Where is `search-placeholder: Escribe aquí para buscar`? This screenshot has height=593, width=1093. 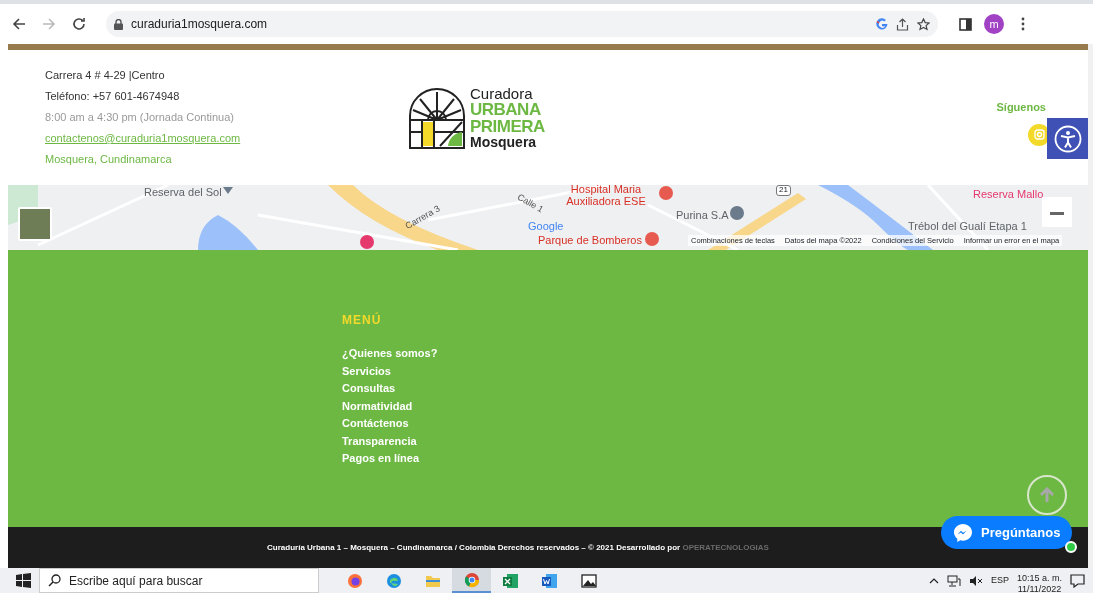 search-placeholder: Escribe aquí para buscar is located at coordinates (136, 581).